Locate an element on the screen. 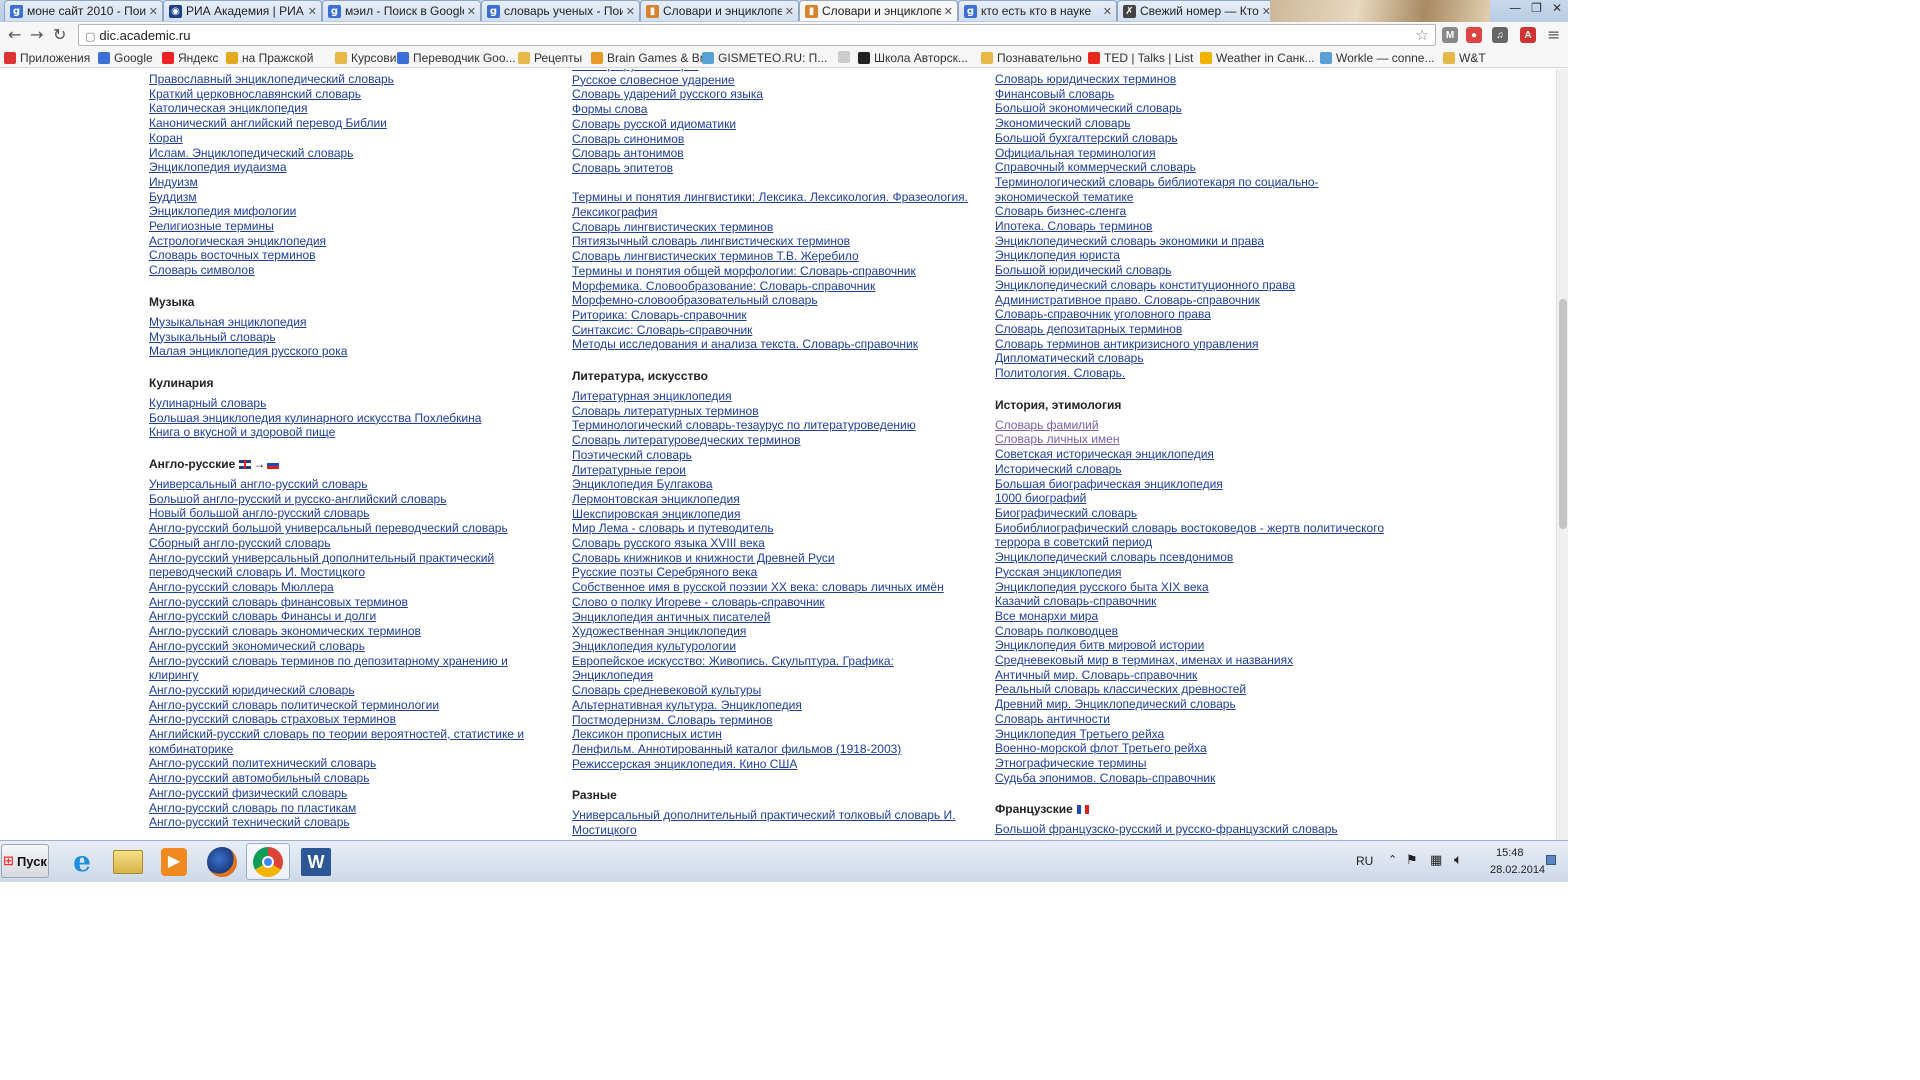  dictionary-link: Англо-русский автомобильный словарь is located at coordinates (349, 778).